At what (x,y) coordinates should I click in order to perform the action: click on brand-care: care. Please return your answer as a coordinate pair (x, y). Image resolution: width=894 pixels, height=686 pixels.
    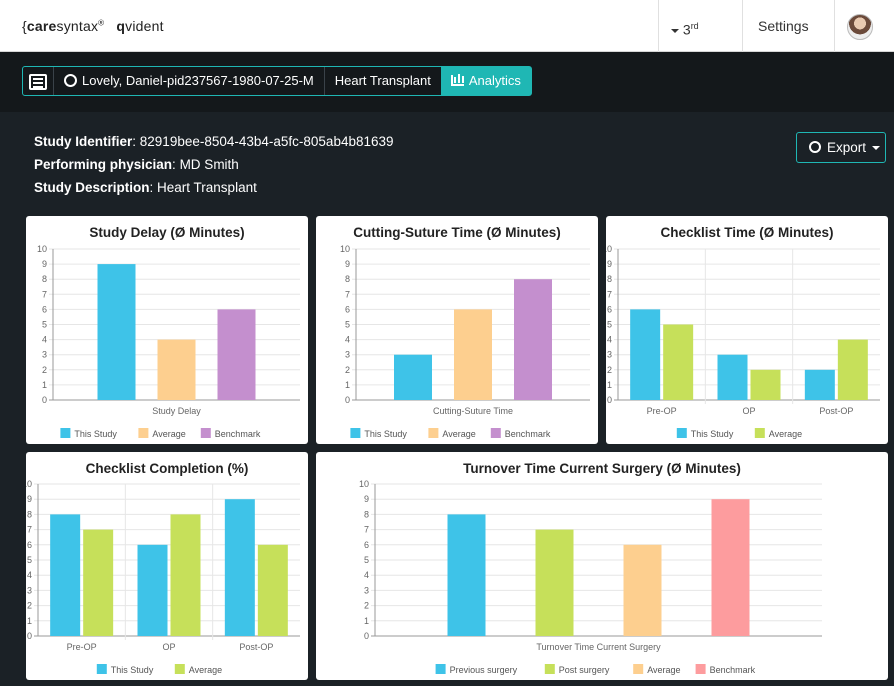
    Looking at the image, I should click on (41, 26).